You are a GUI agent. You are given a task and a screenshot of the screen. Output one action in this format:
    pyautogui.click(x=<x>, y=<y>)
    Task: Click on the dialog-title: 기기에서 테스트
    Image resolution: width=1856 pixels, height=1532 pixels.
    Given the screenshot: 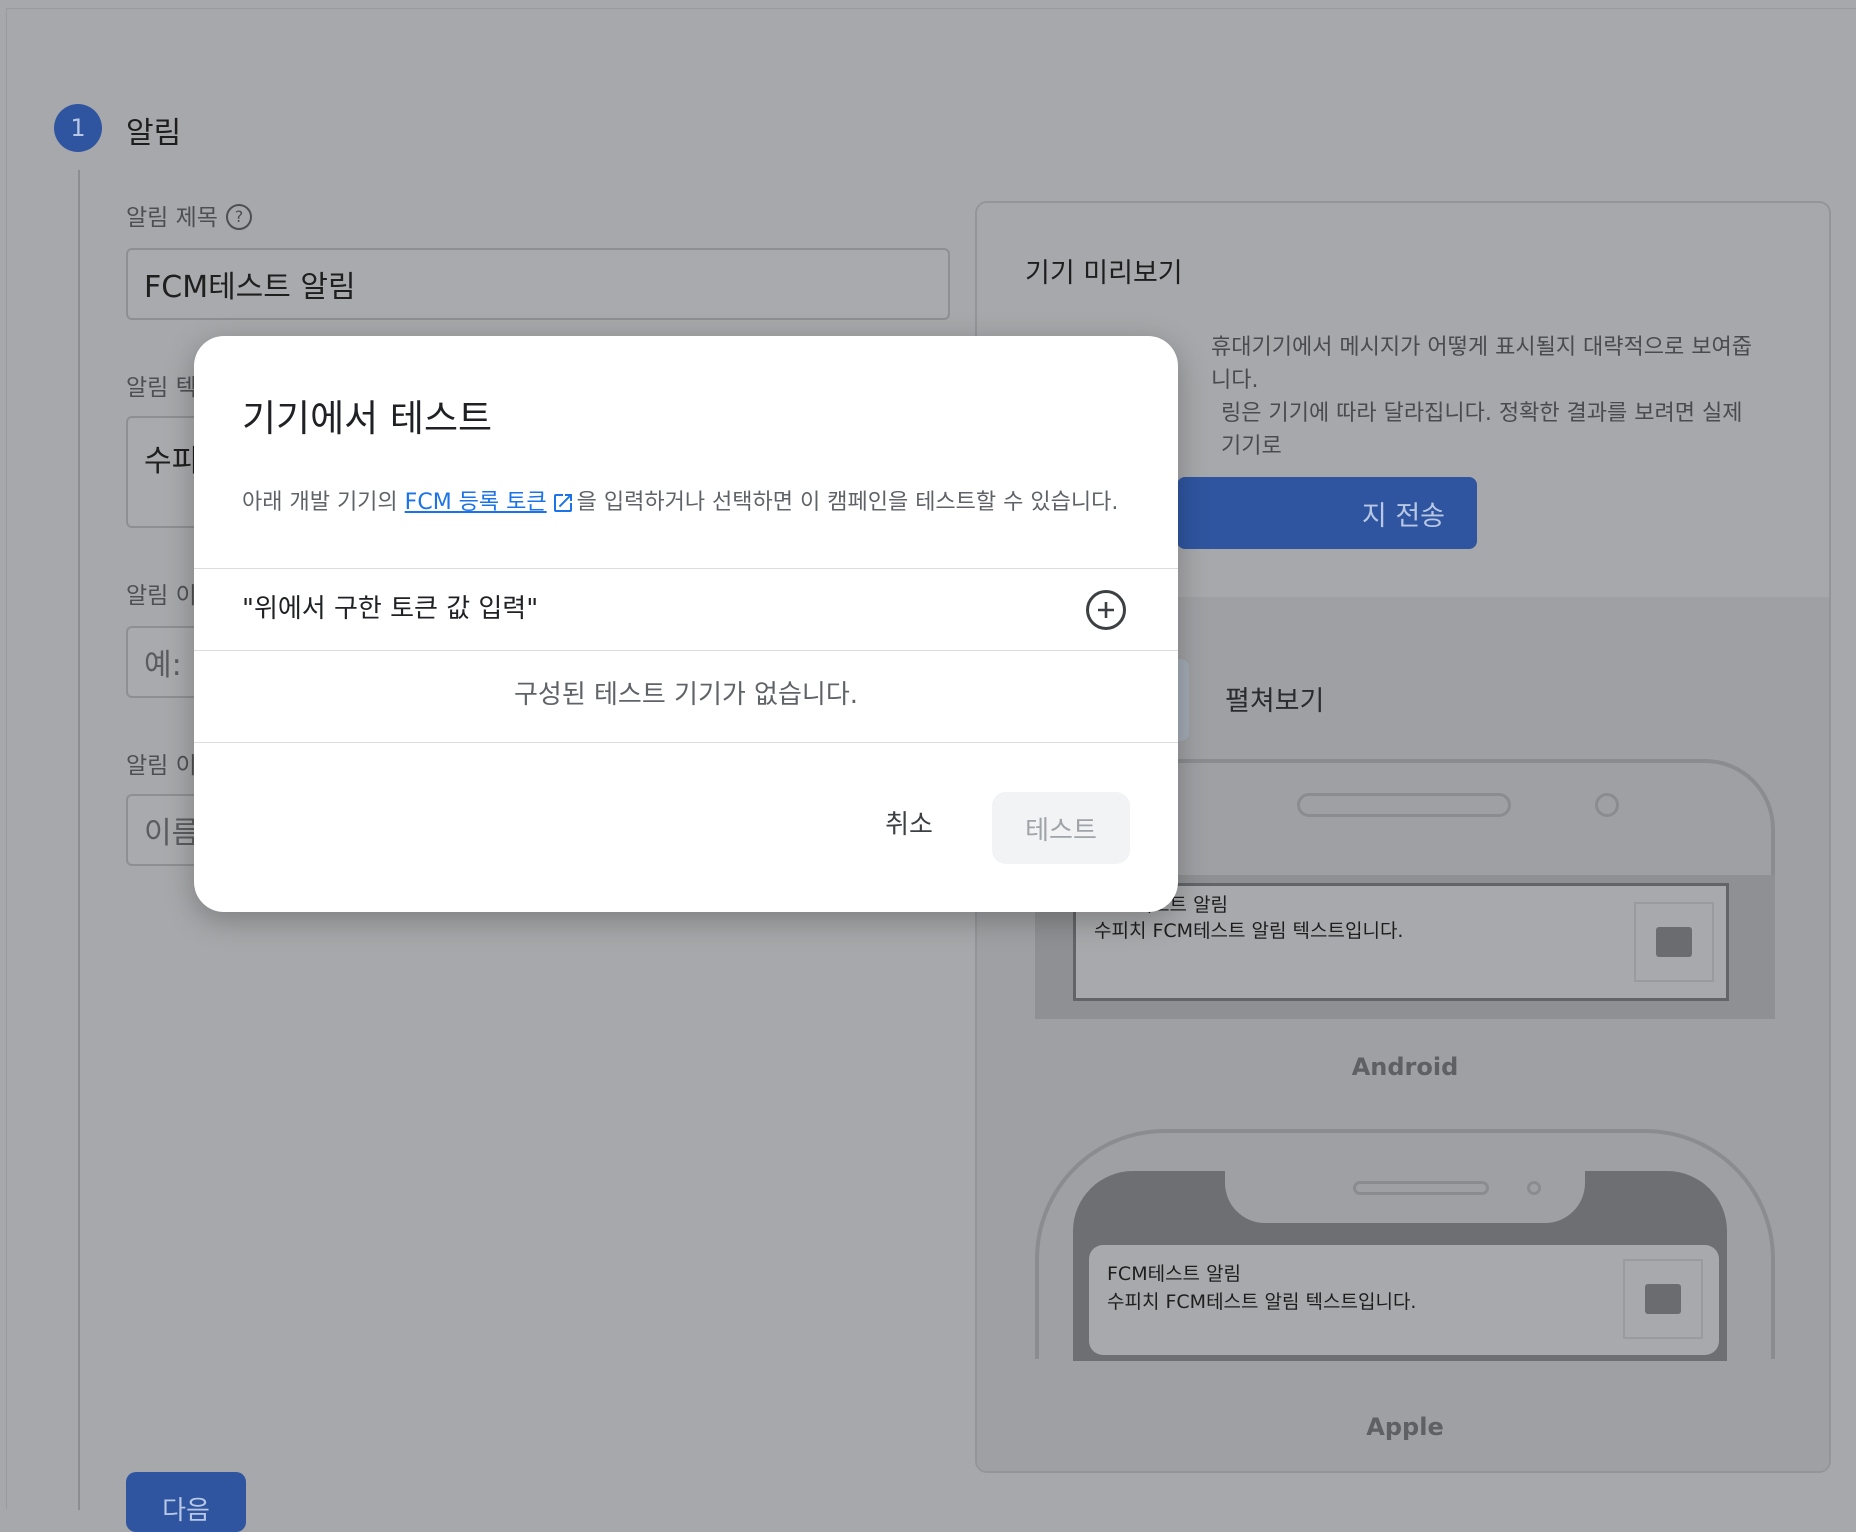 What is the action you would take?
    pyautogui.click(x=367, y=418)
    